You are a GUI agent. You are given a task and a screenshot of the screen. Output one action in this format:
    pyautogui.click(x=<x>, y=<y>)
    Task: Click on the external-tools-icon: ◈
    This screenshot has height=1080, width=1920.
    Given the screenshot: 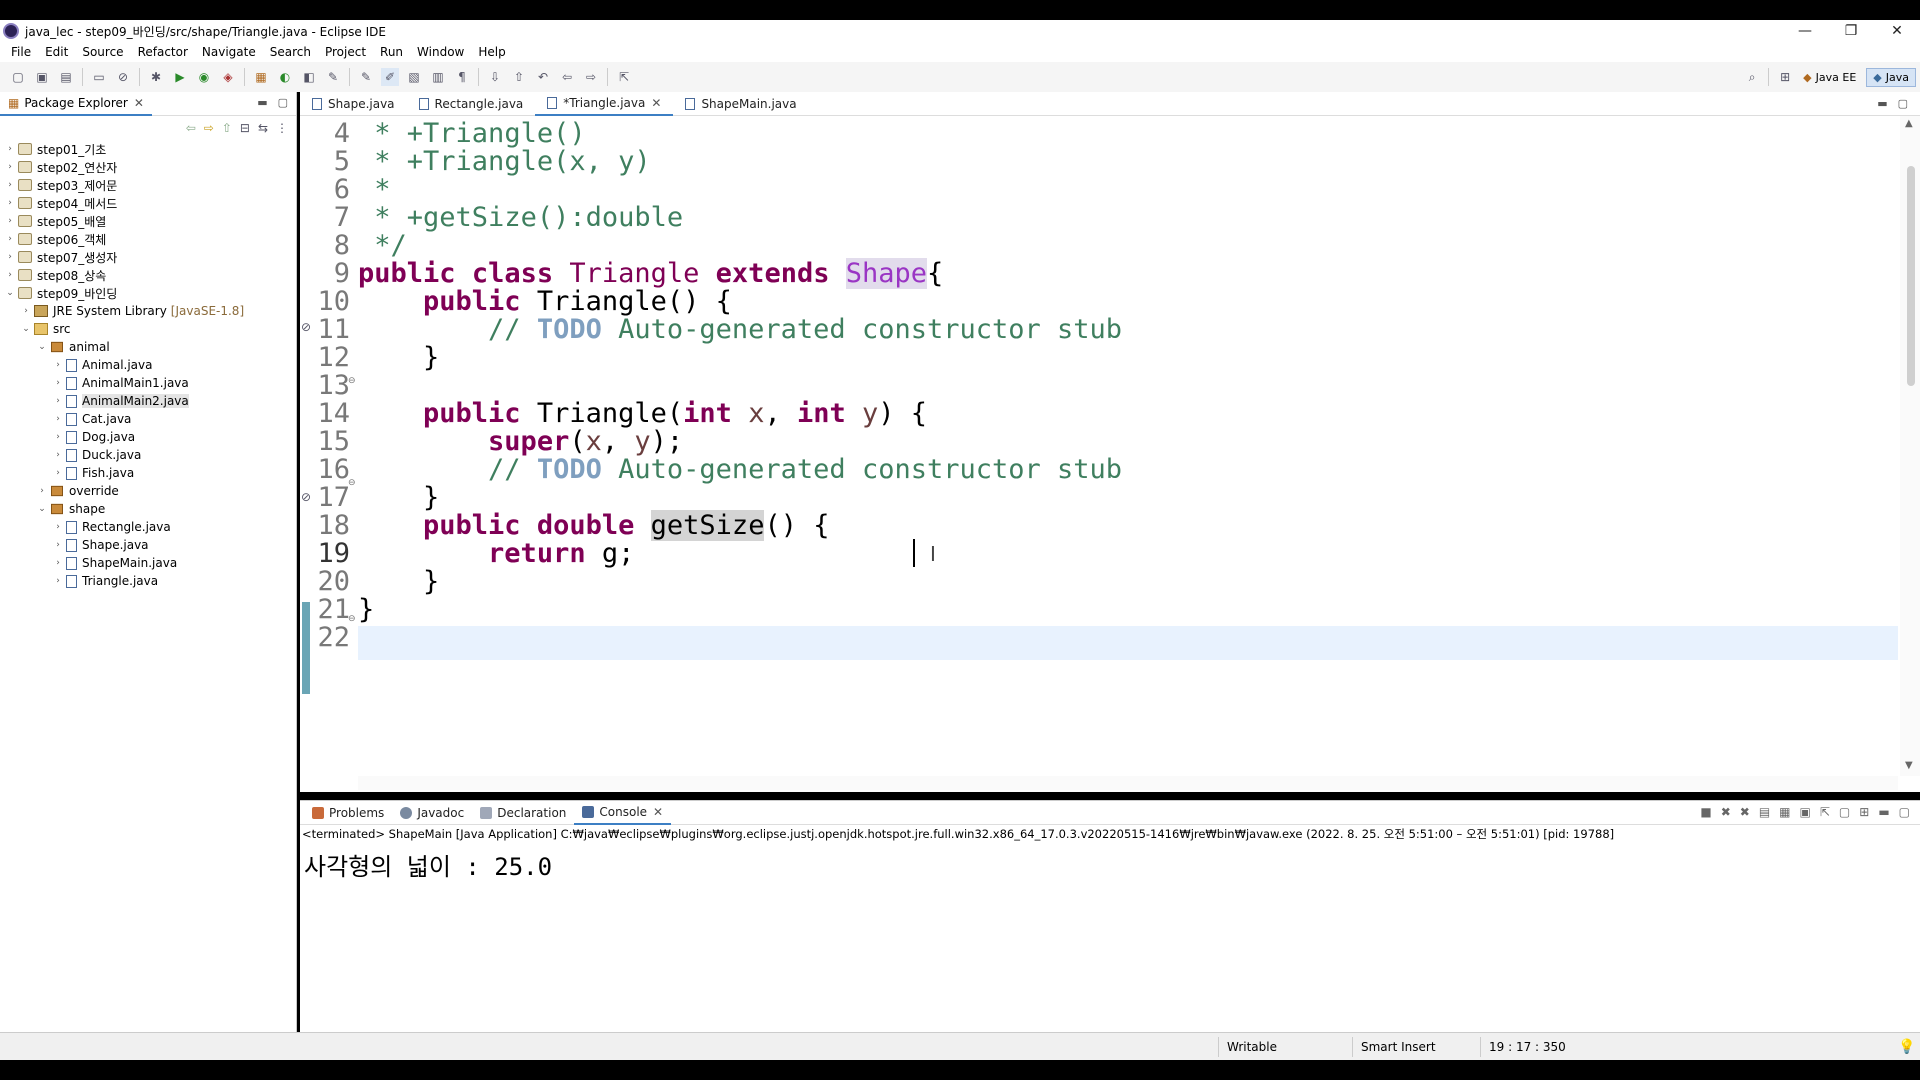 What is the action you would take?
    pyautogui.click(x=228, y=77)
    